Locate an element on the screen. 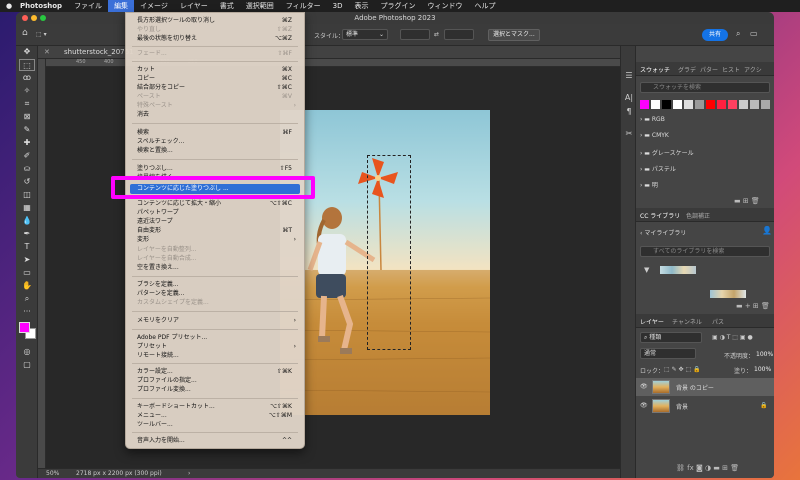  close-tab-icon: ✕ is located at coordinates (47, 52).